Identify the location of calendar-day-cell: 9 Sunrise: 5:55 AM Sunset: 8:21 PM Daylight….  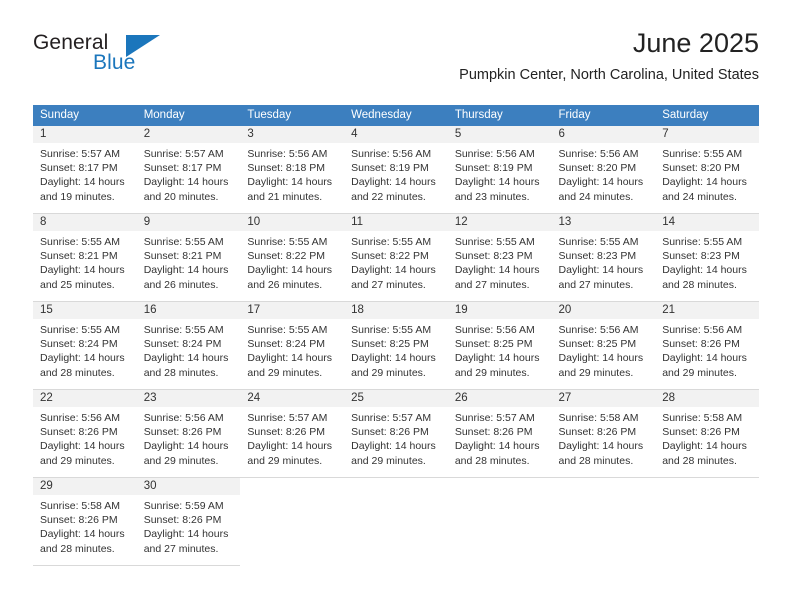
(188, 258).